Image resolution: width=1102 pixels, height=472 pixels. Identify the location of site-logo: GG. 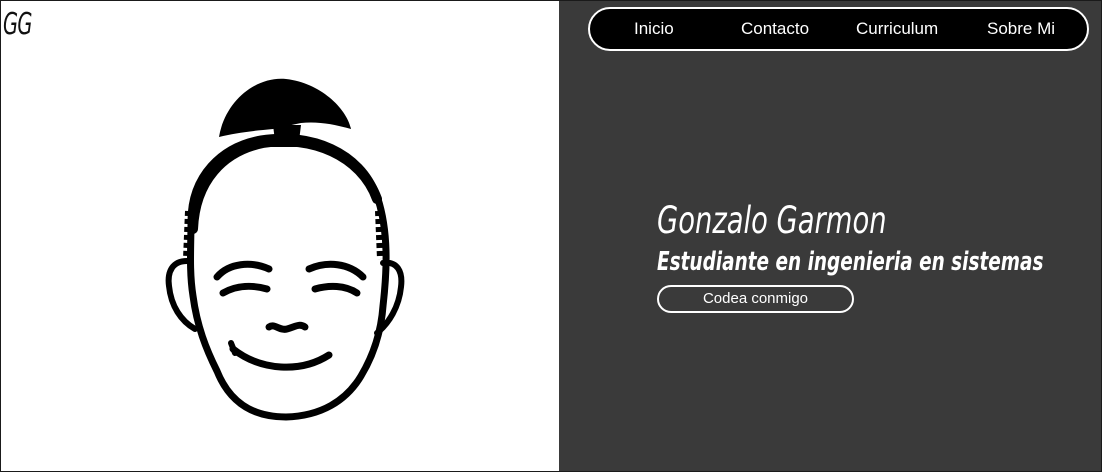
(17, 24).